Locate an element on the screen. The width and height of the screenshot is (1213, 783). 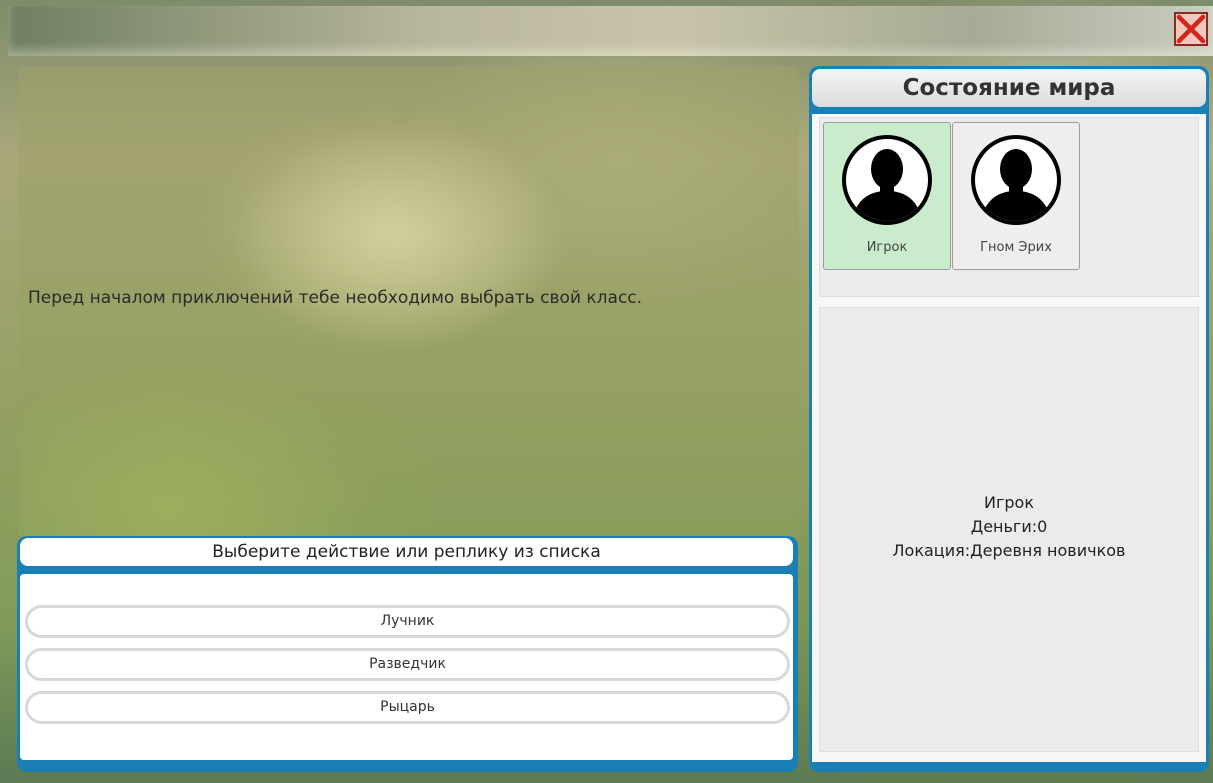
choice-scout-button: Разведчик is located at coordinates (407, 664).